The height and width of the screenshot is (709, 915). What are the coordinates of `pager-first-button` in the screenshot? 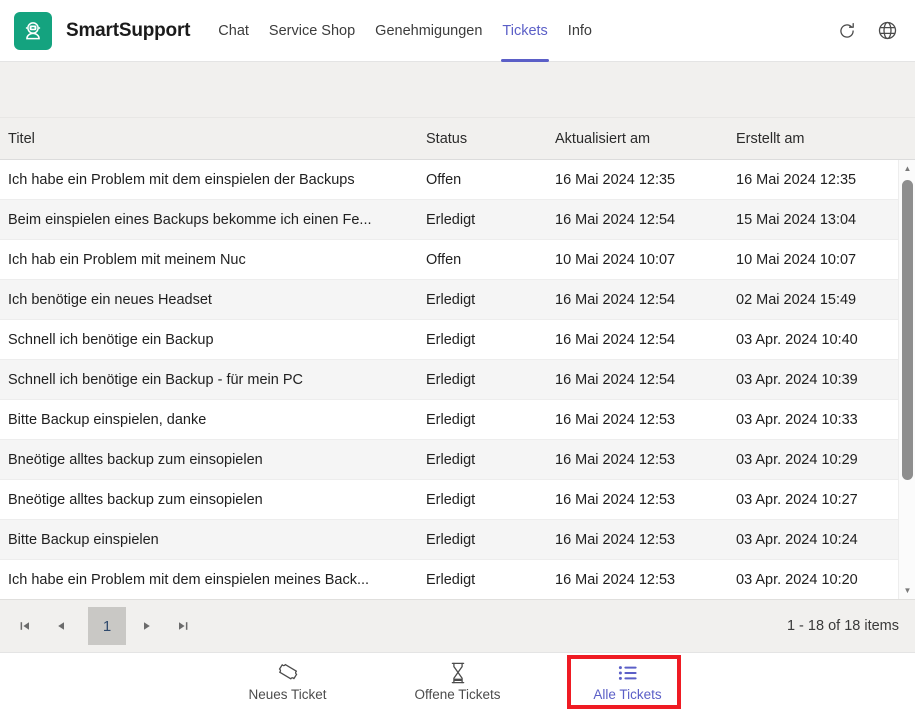 It's located at (25, 626).